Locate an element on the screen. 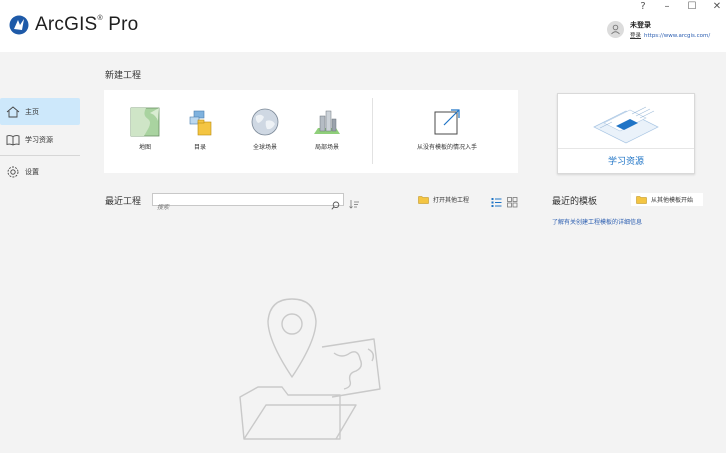  arcgis-logo-icon is located at coordinates (19, 25).